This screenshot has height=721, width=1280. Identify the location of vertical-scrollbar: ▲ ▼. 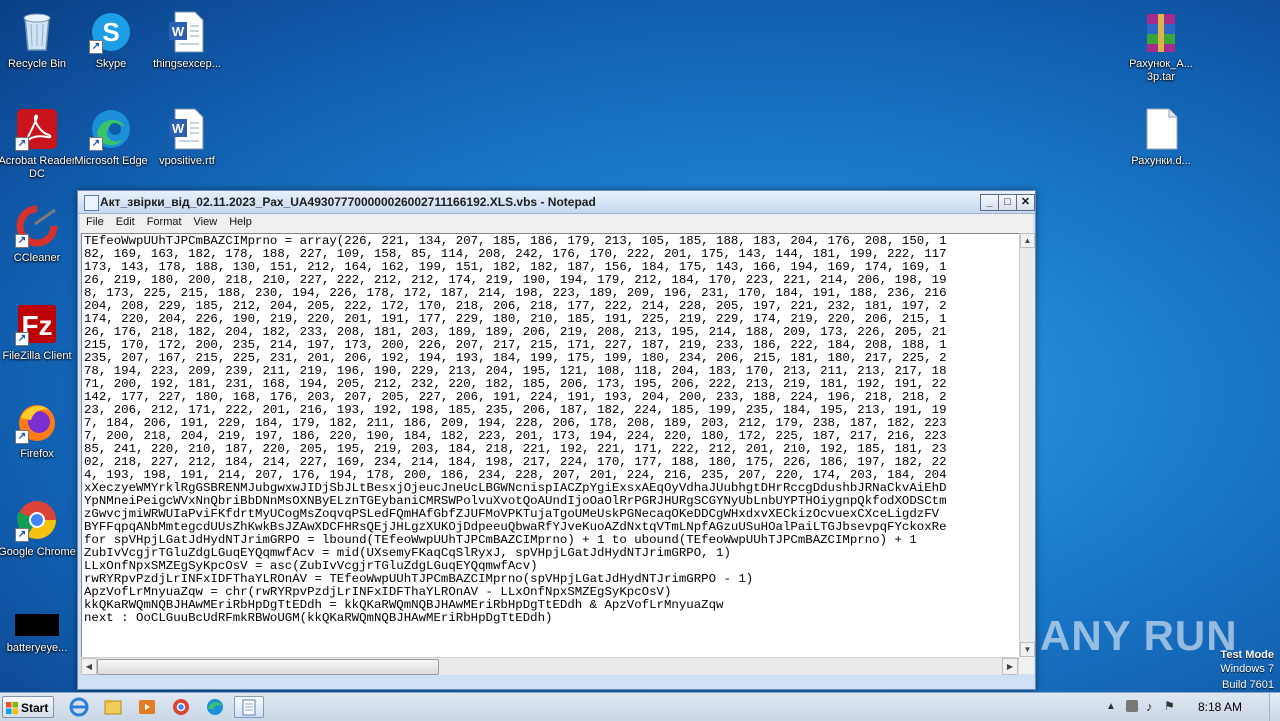
(1027, 445).